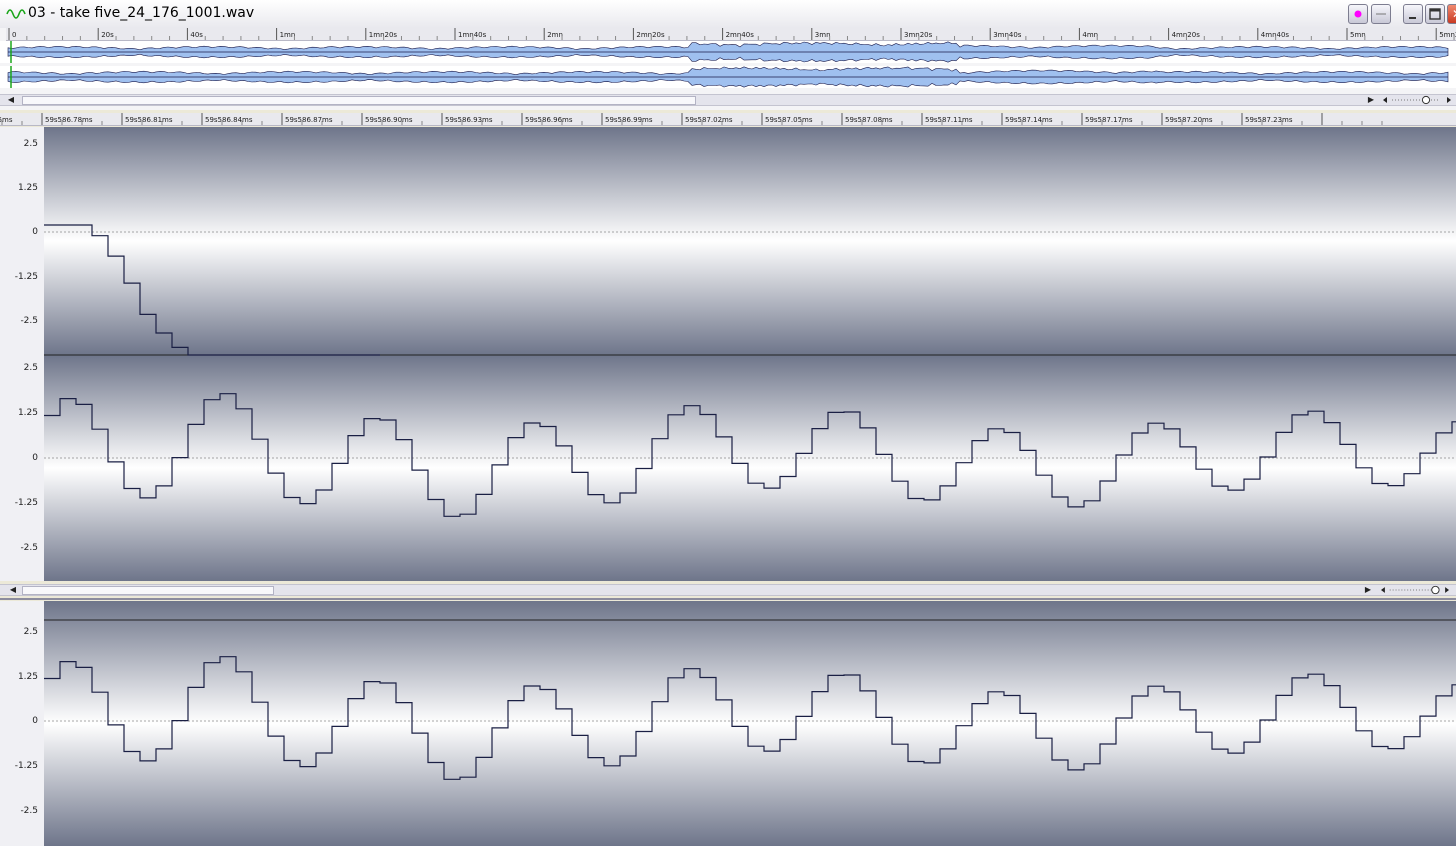  What do you see at coordinates (469, 120) in the screenshot?
I see `ruler-label: 59s586.93ms` at bounding box center [469, 120].